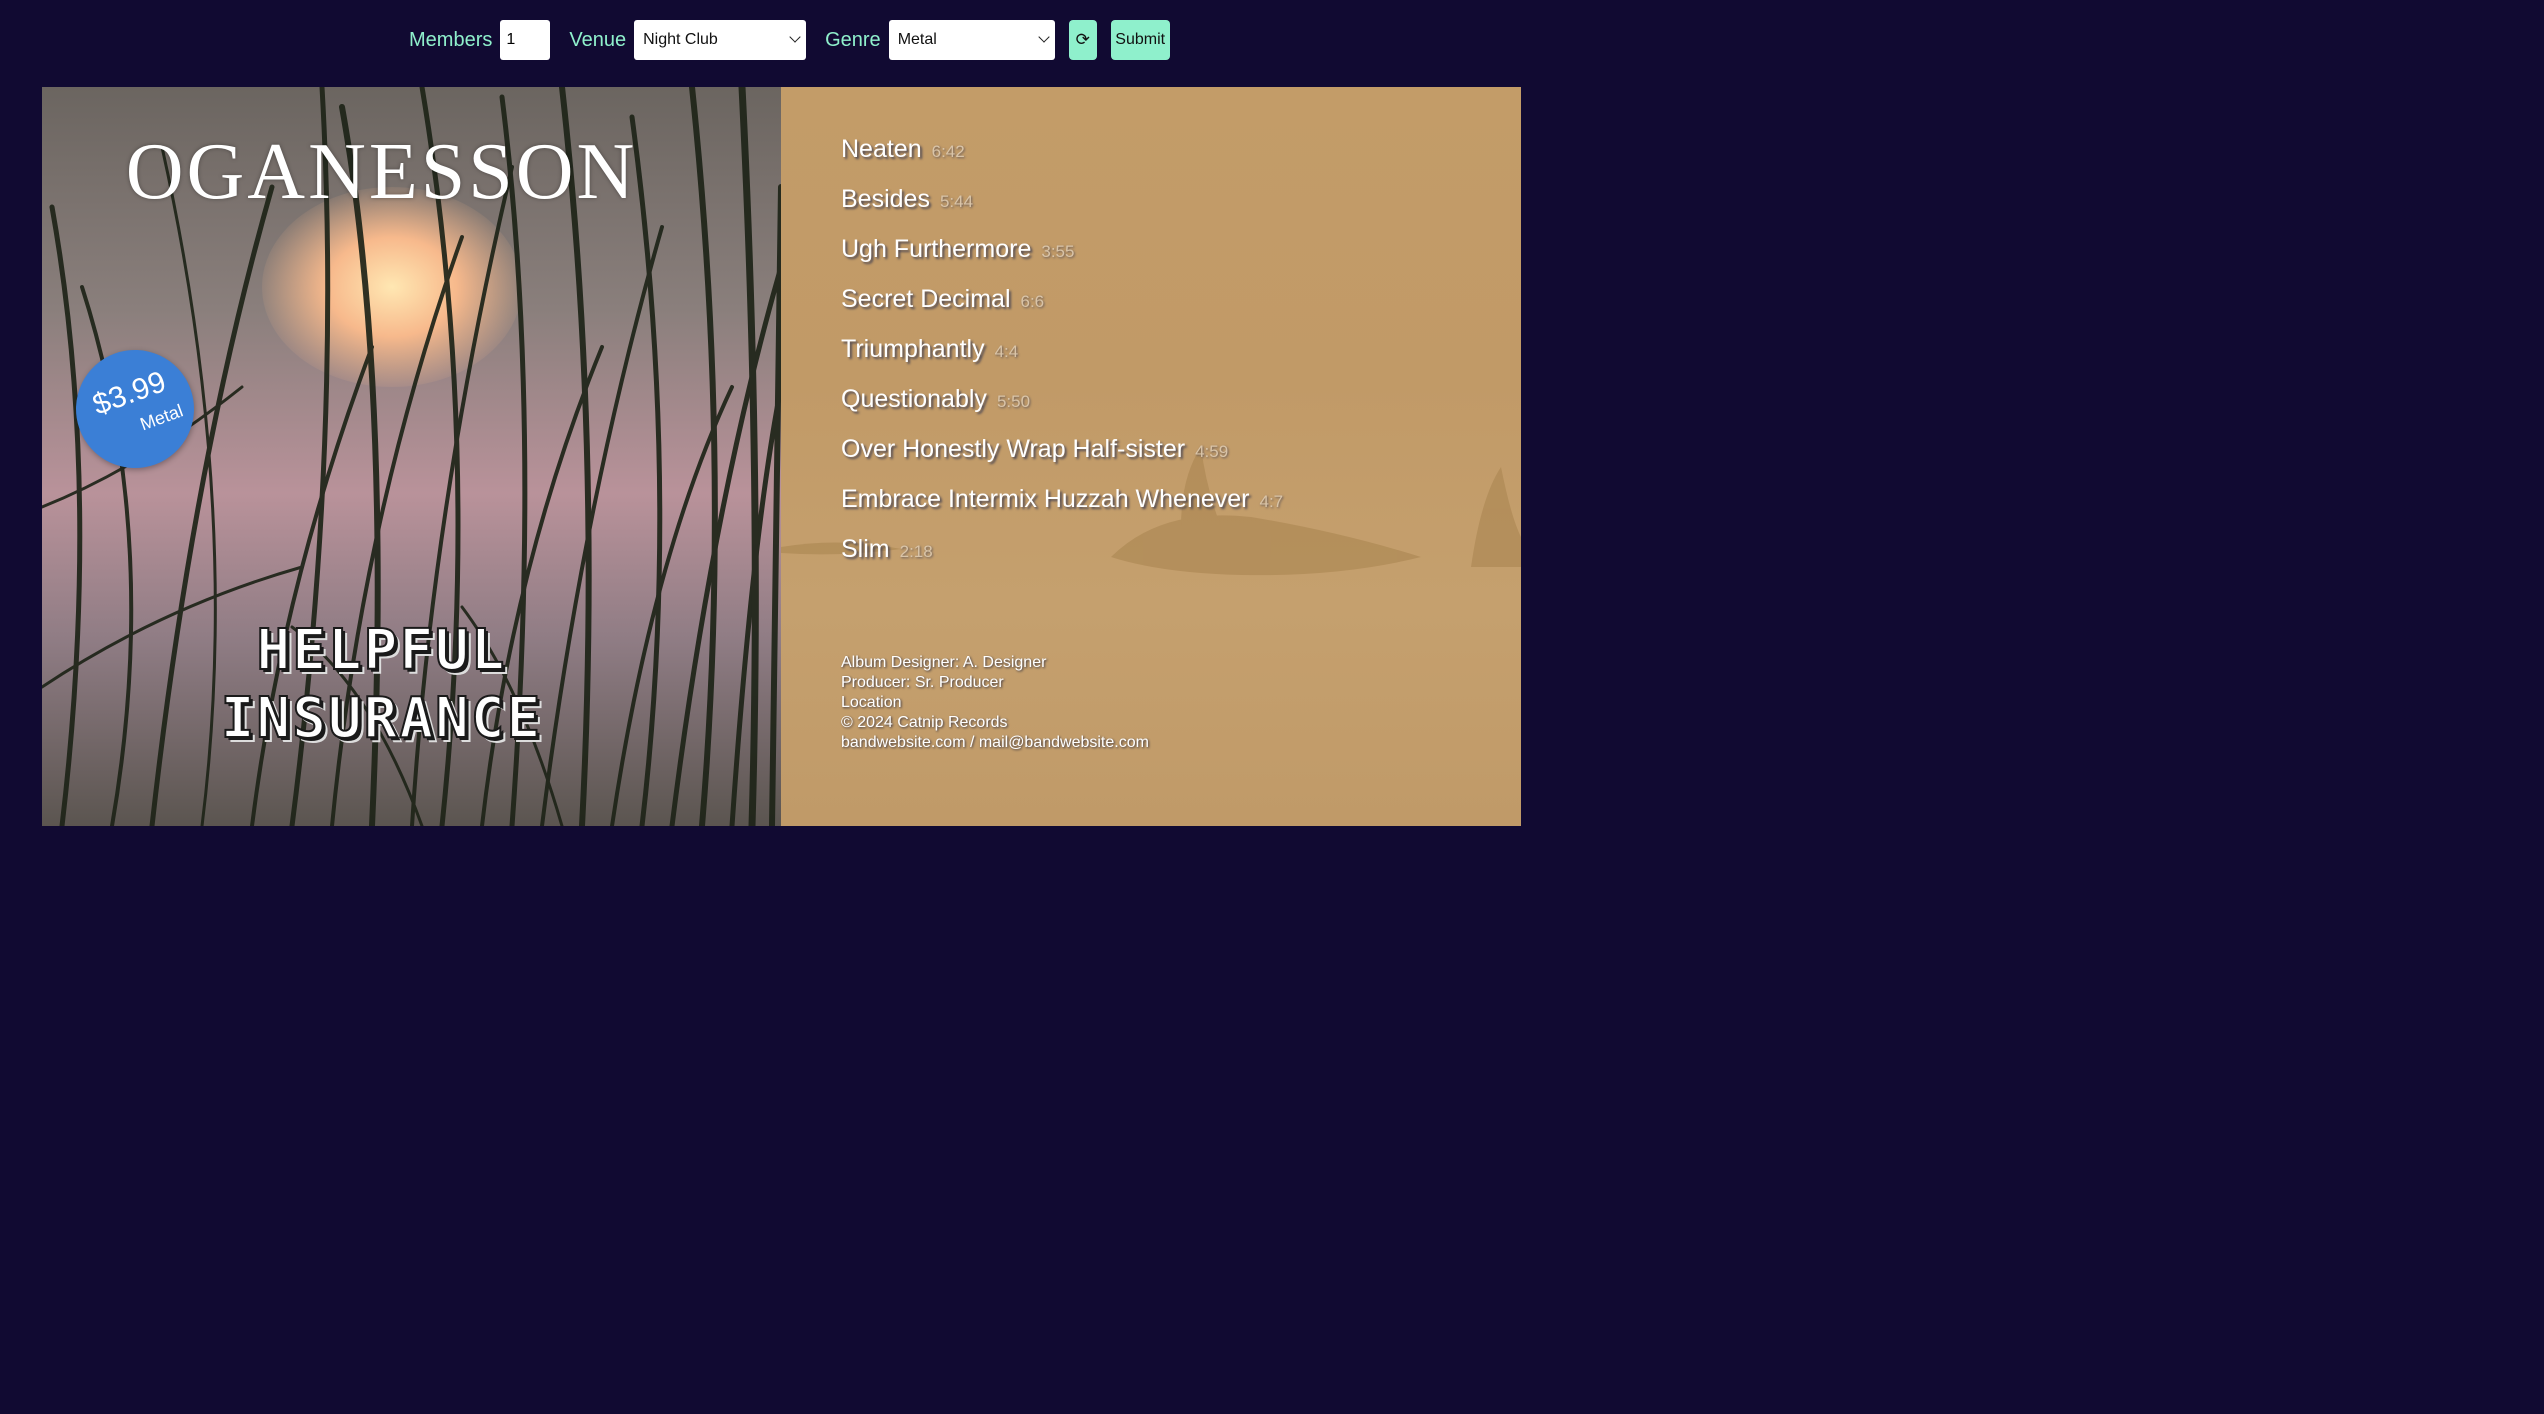  What do you see at coordinates (916, 551) in the screenshot?
I see `track-duration: 2:18` at bounding box center [916, 551].